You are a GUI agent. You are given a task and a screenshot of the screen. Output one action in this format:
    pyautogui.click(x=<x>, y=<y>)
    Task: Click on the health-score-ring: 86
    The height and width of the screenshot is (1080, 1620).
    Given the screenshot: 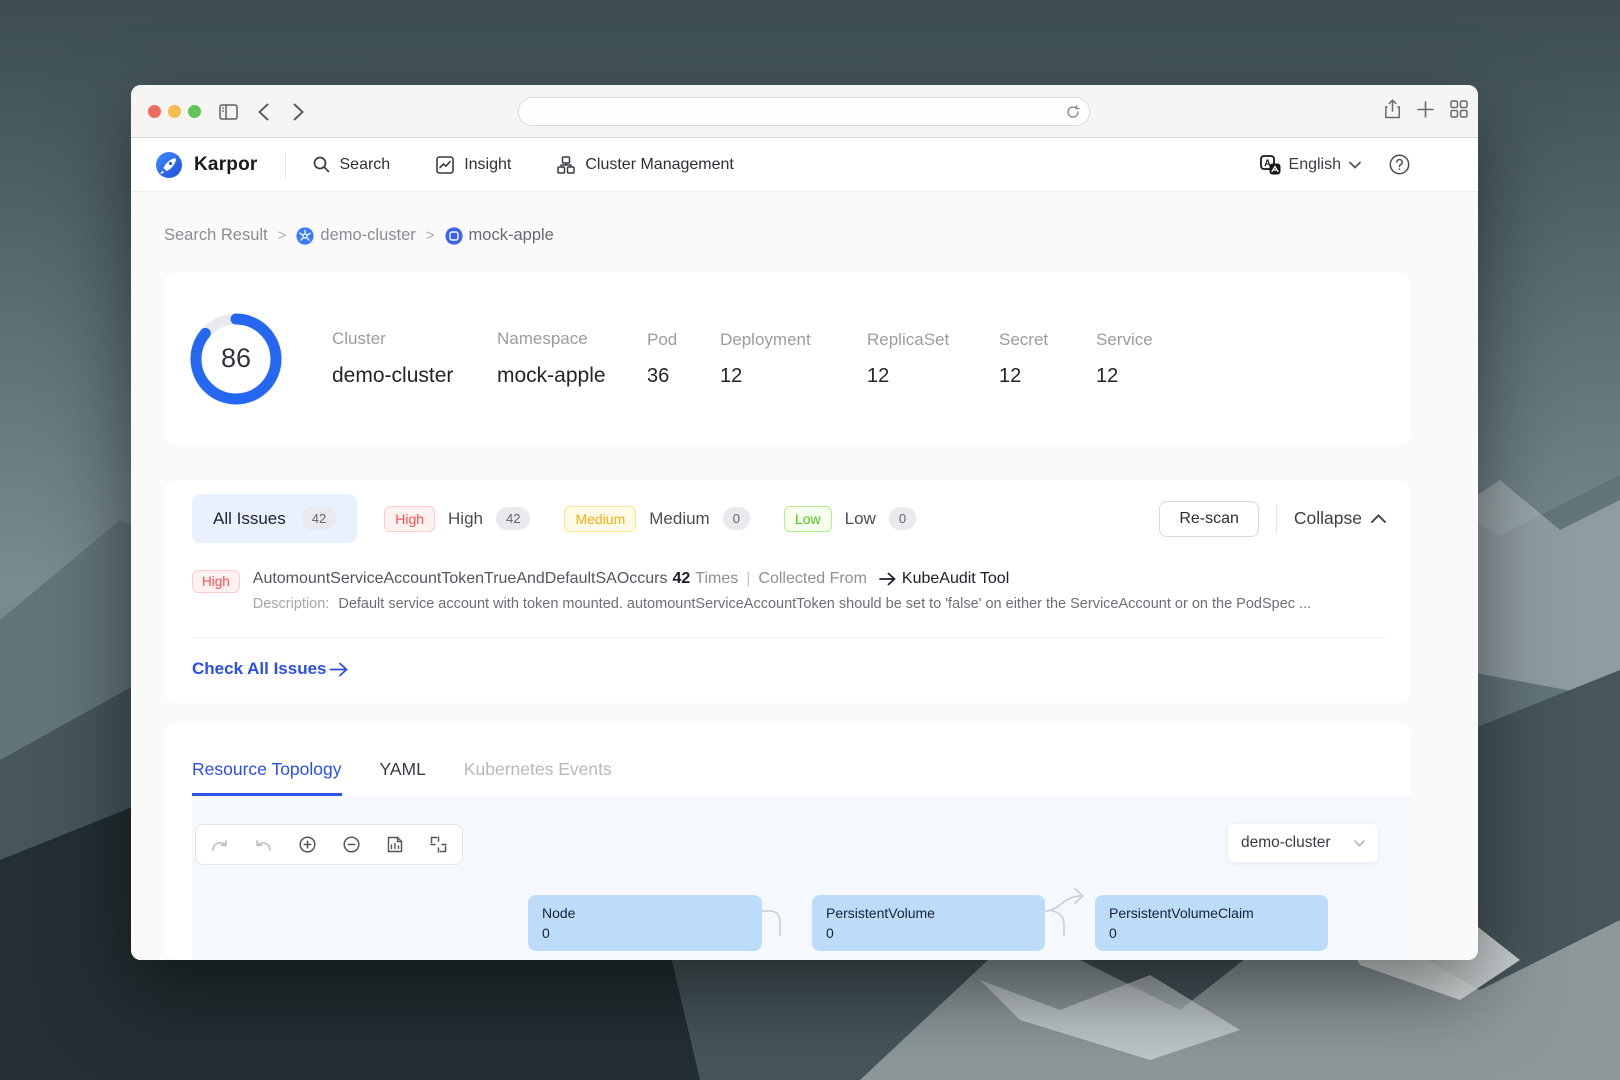 What is the action you would take?
    pyautogui.click(x=236, y=359)
    